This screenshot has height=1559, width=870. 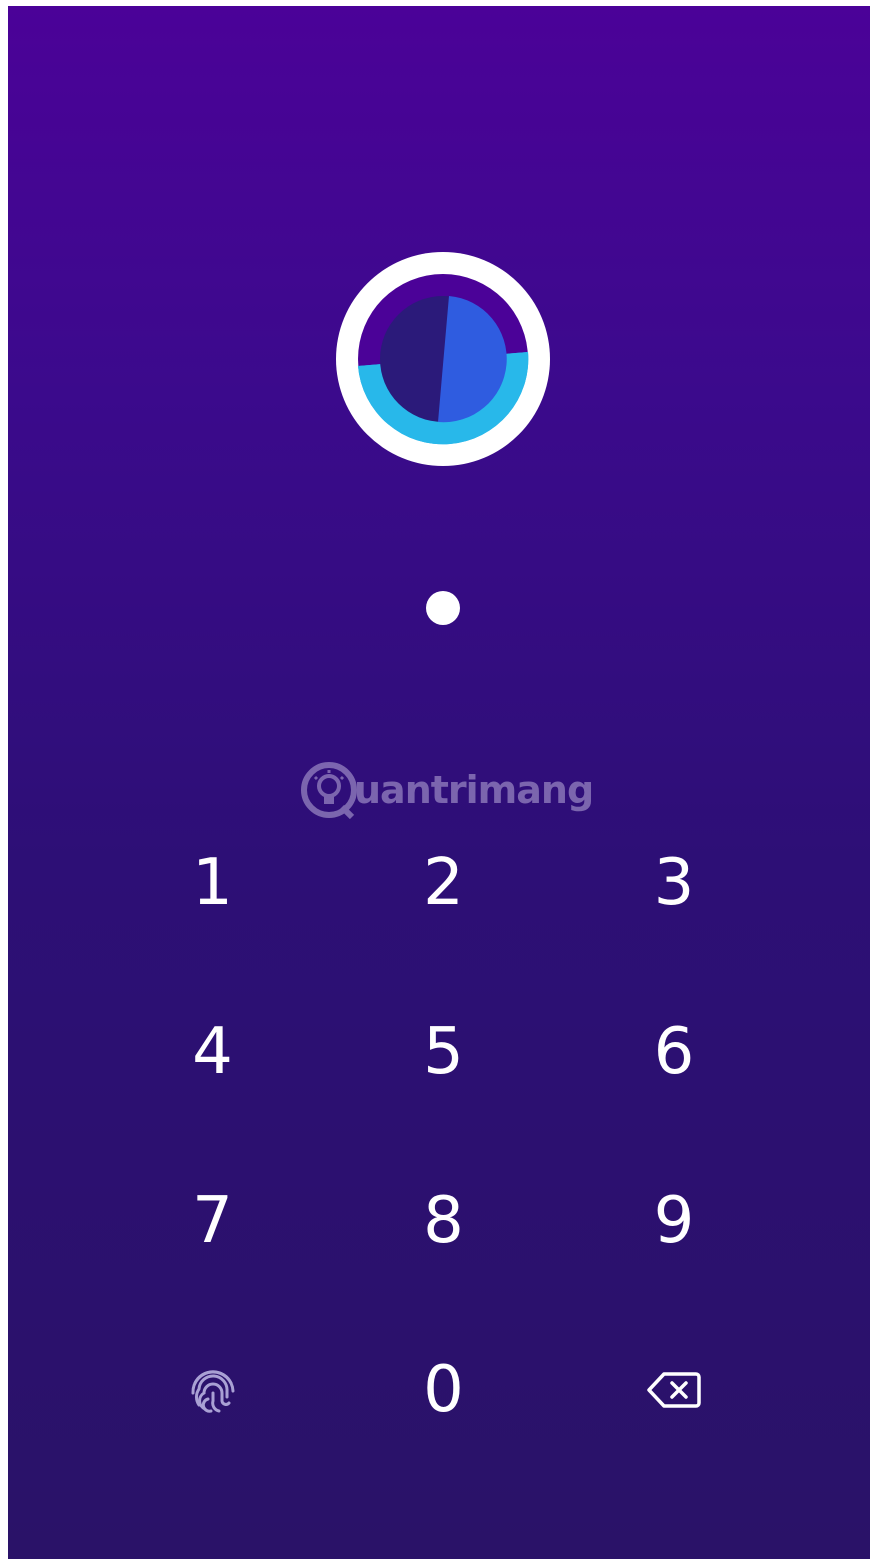 I want to click on key-9: 9, so click(x=674, y=1220).